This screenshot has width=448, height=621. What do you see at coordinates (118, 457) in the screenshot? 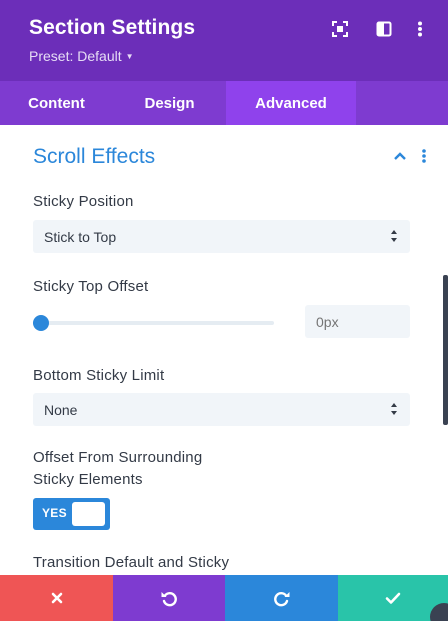
I see `offset-surrounding-label-line1: Offset From Surrounding` at bounding box center [118, 457].